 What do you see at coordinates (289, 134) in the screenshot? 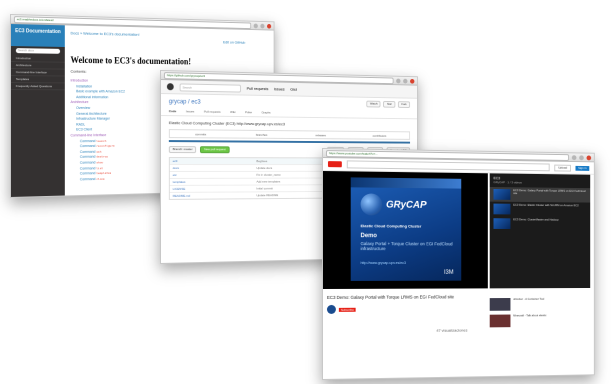
I see `repo-stats: commits branches releases contributors` at bounding box center [289, 134].